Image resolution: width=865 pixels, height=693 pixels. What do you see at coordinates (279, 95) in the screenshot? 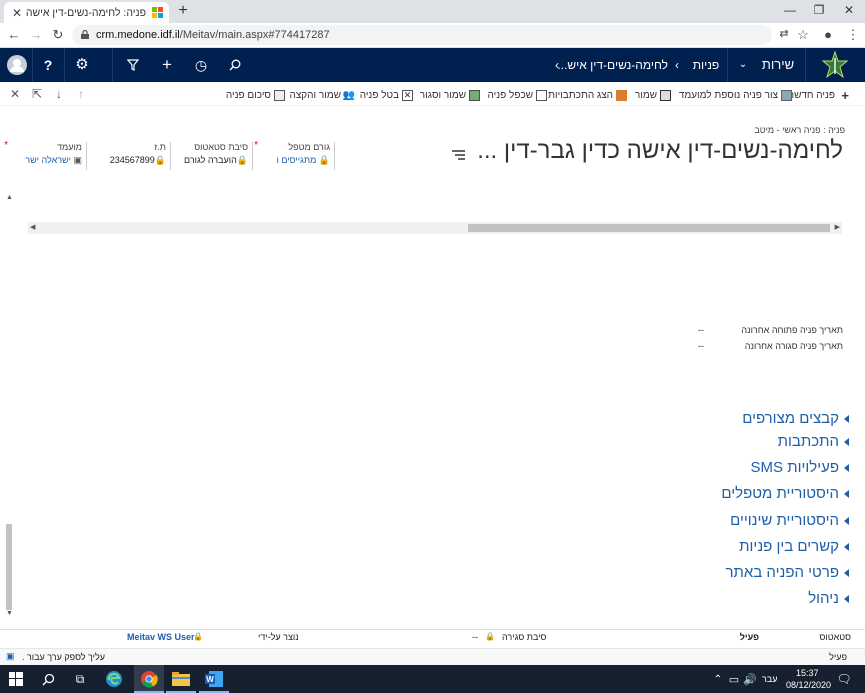
I see `summary-icon` at bounding box center [279, 95].